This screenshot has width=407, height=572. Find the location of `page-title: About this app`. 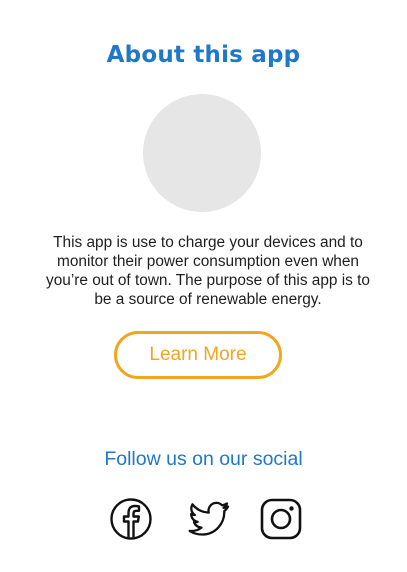

page-title: About this app is located at coordinates (203, 55).